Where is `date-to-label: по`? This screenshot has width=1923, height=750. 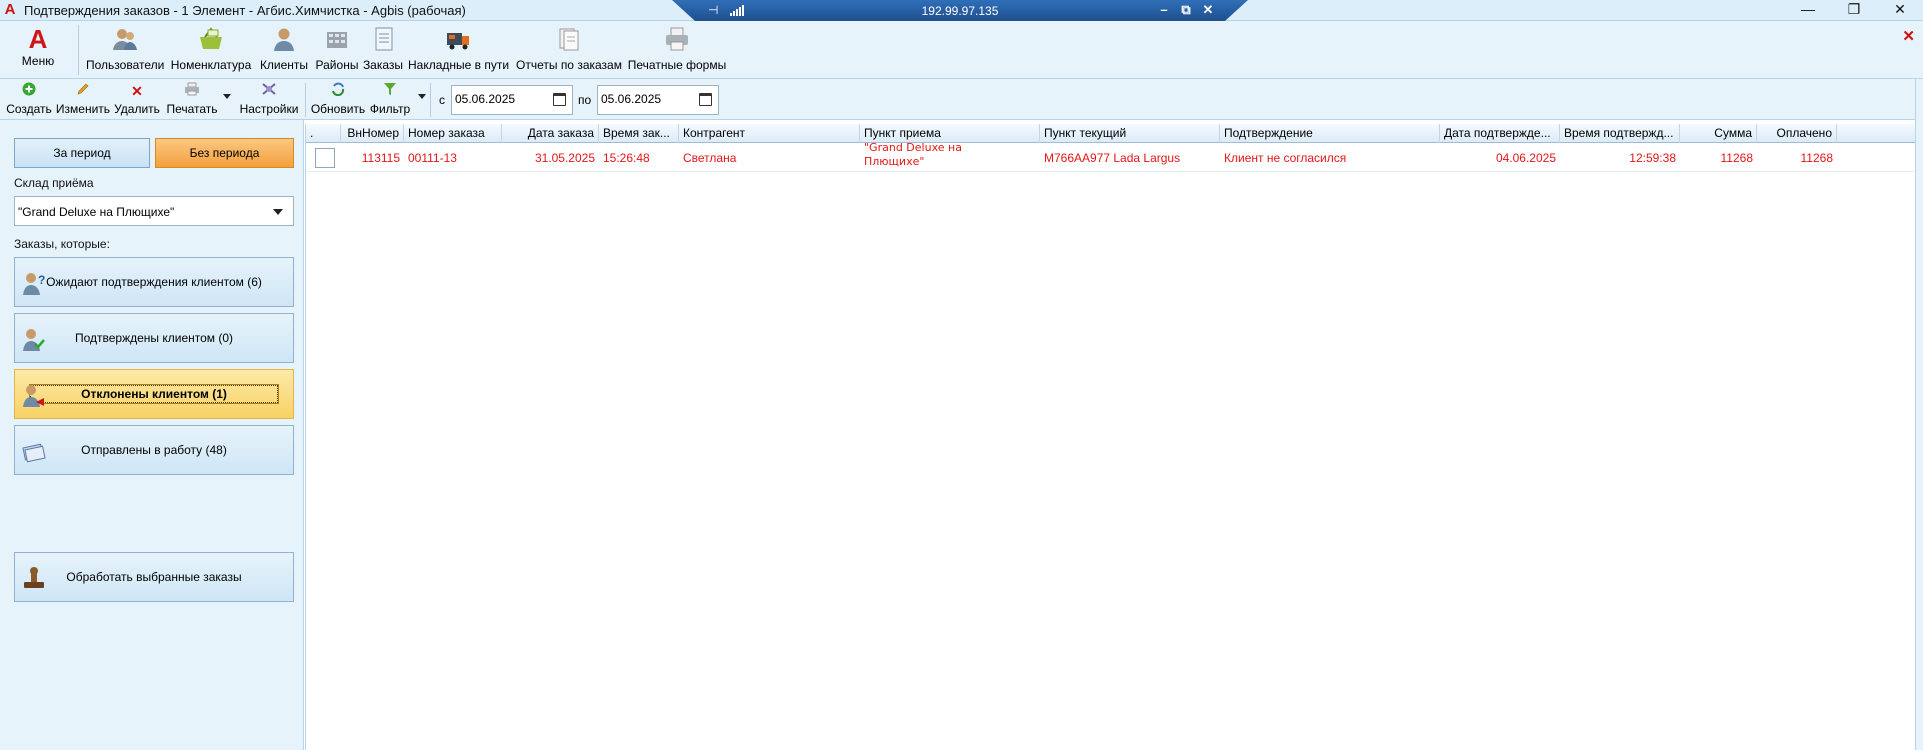
date-to-label: по is located at coordinates (585, 100).